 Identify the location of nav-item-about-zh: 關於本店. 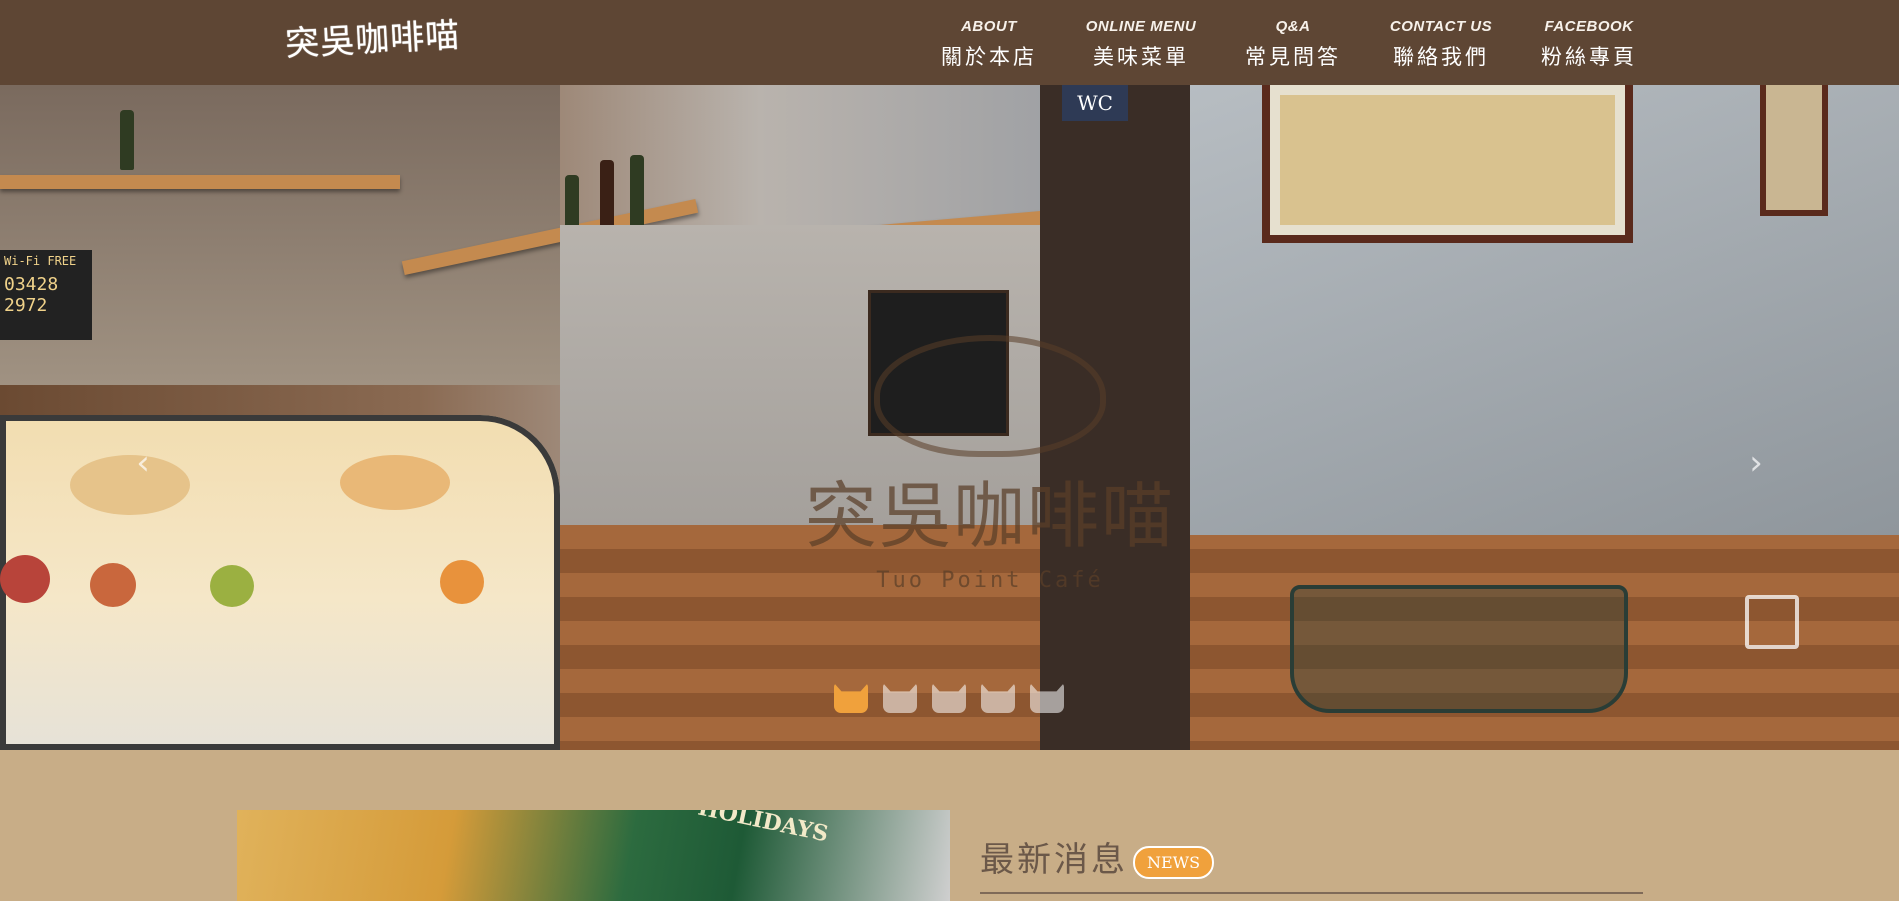
(989, 57).